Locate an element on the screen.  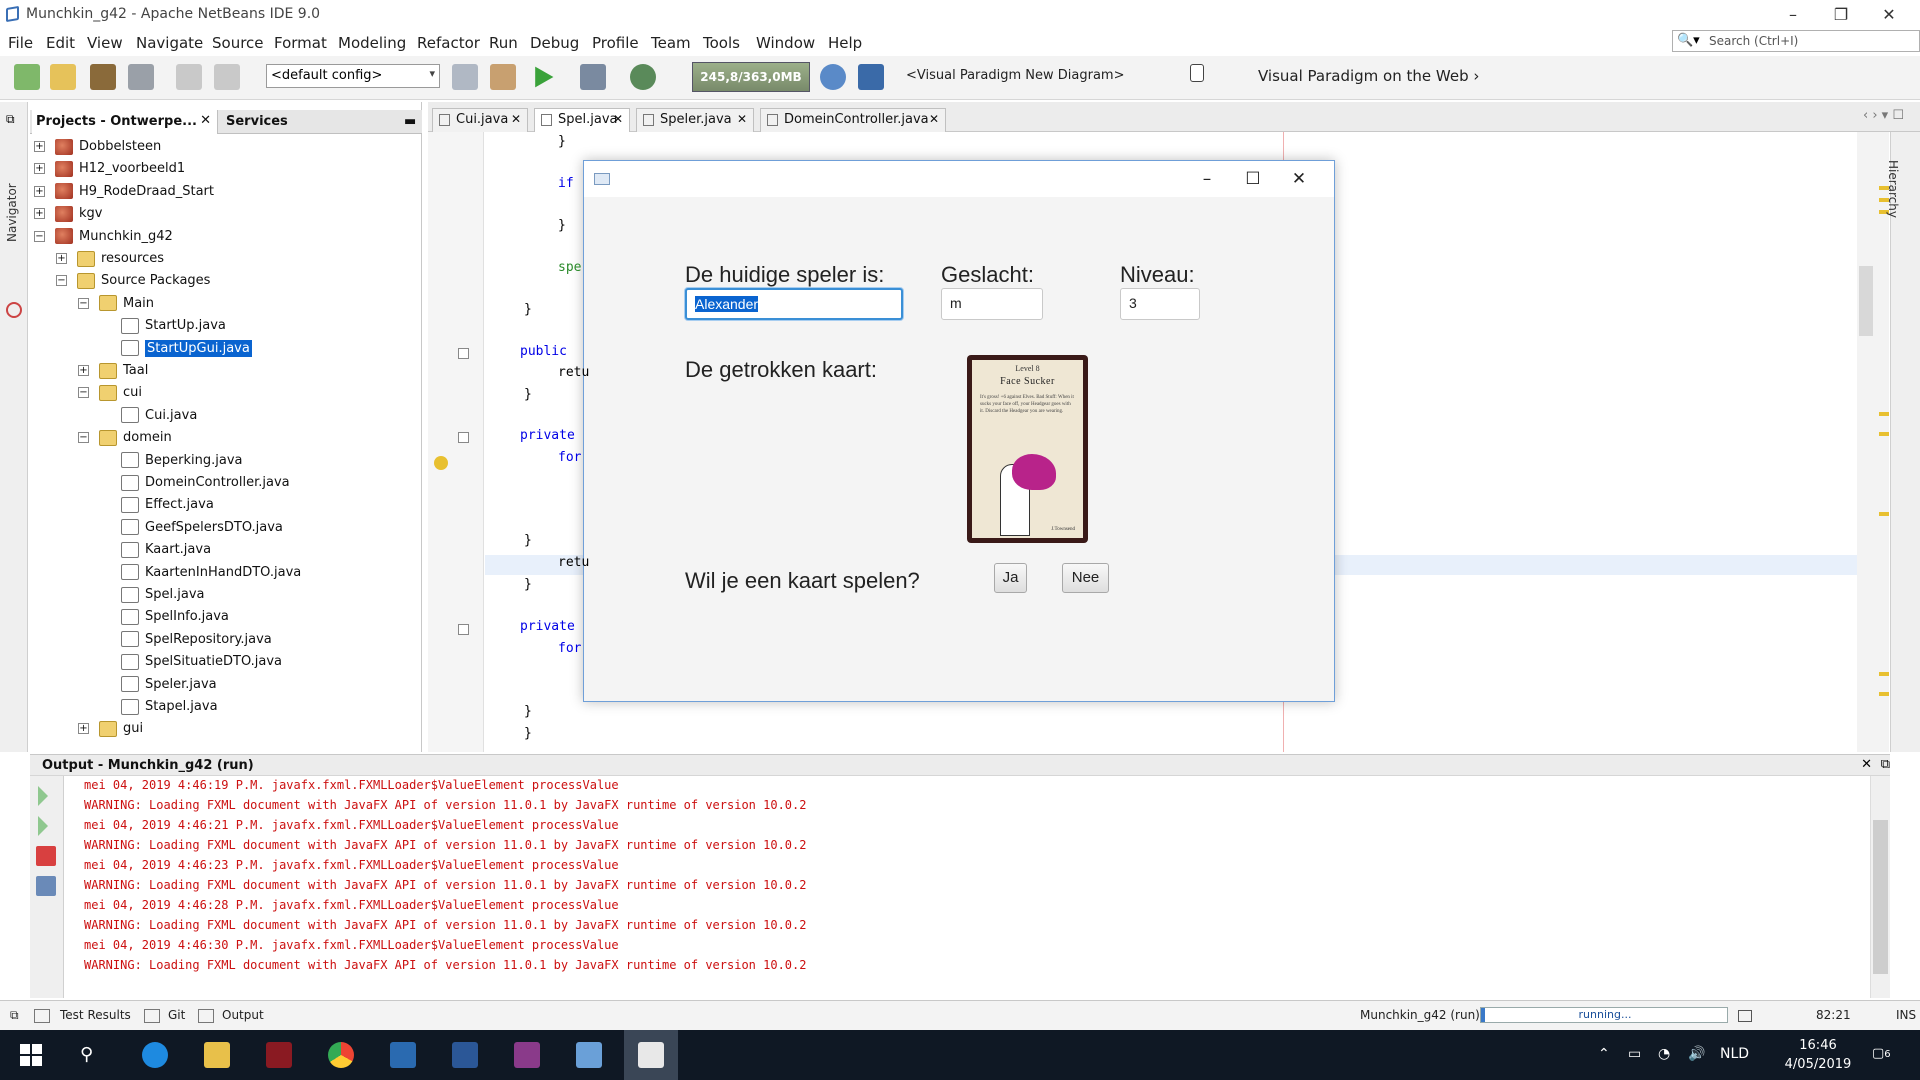
run-icon is located at coordinates (544, 77).